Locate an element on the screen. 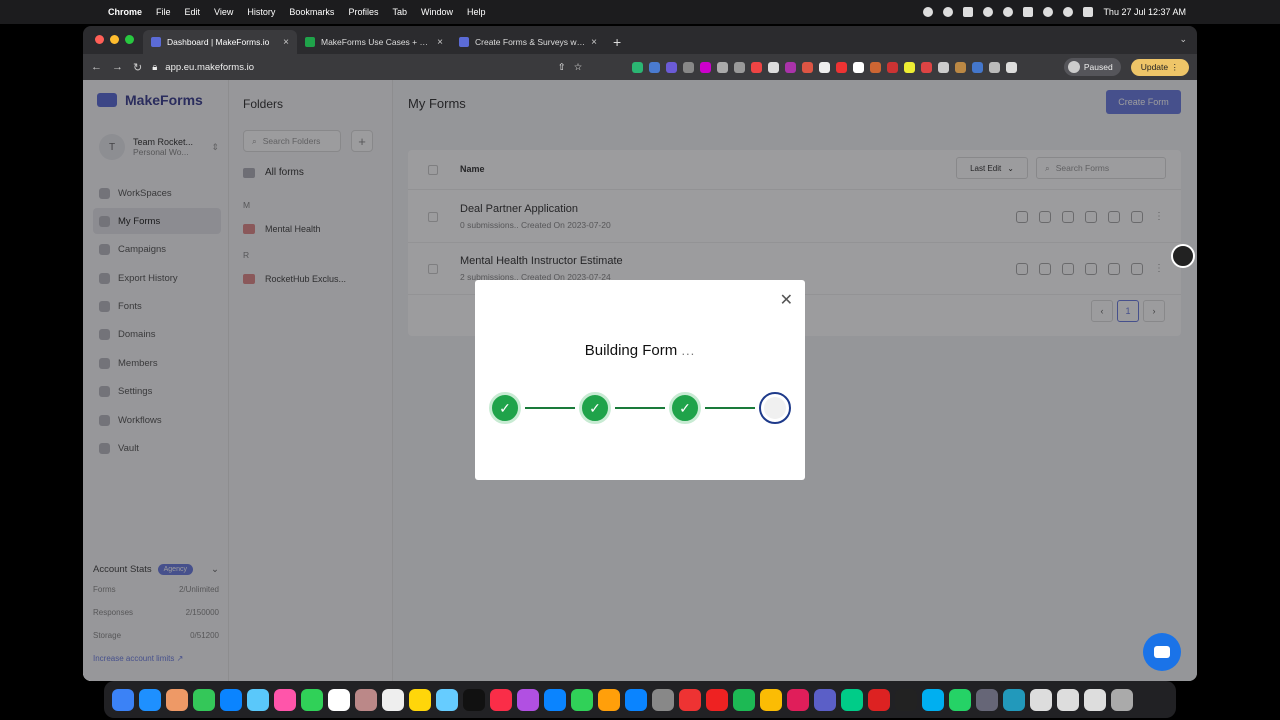  minimize-window-button is located at coordinates (114, 39).